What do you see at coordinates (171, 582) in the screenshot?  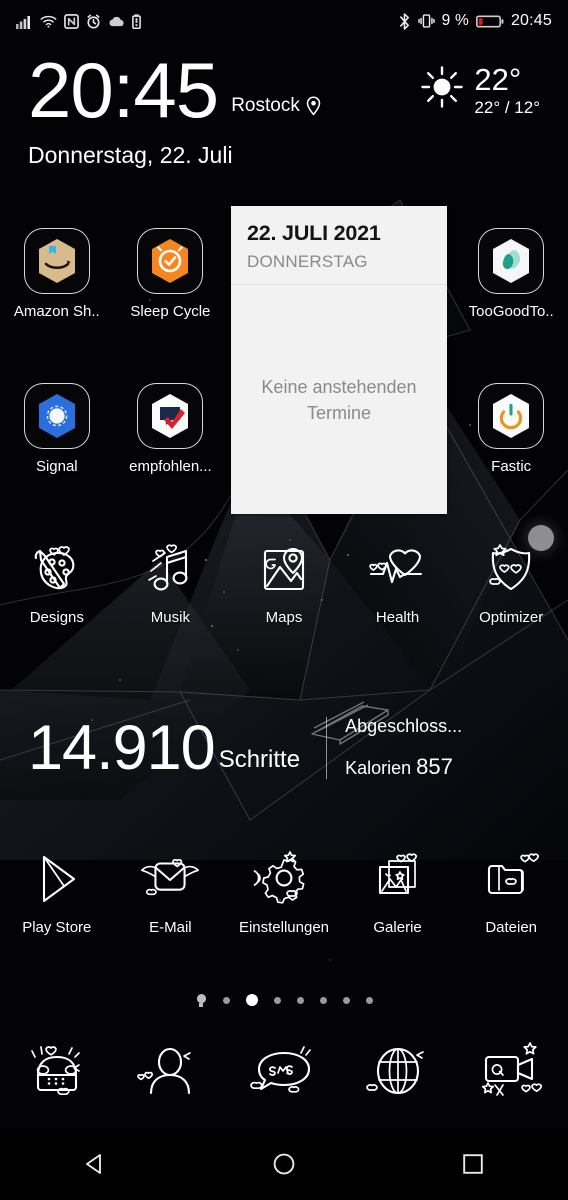 I see `app-musik: Musik` at bounding box center [171, 582].